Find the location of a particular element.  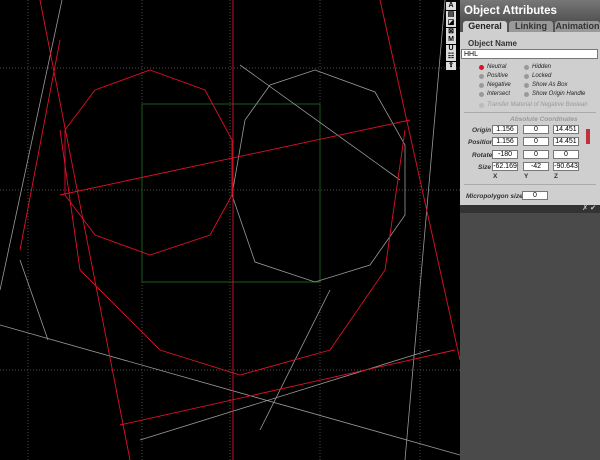

position-z is located at coordinates (566, 141).